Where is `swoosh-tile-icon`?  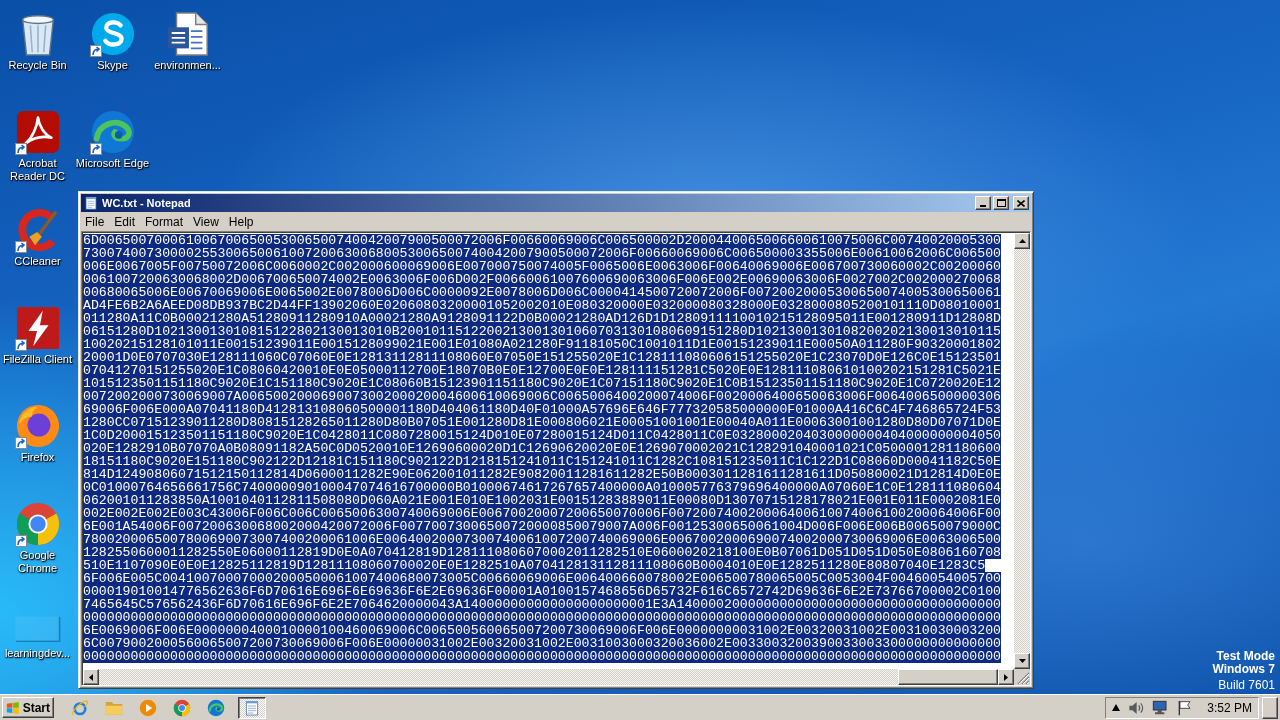 swoosh-tile-icon is located at coordinates (37, 132).